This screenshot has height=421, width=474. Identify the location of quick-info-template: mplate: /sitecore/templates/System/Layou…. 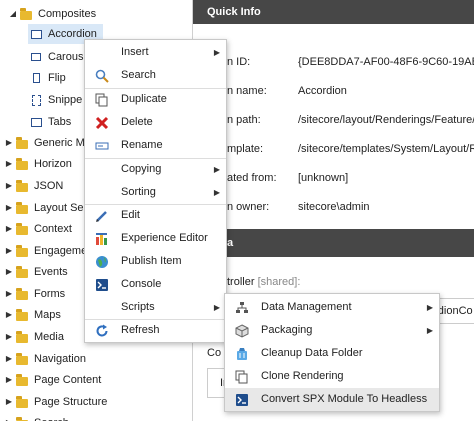
(333, 149).